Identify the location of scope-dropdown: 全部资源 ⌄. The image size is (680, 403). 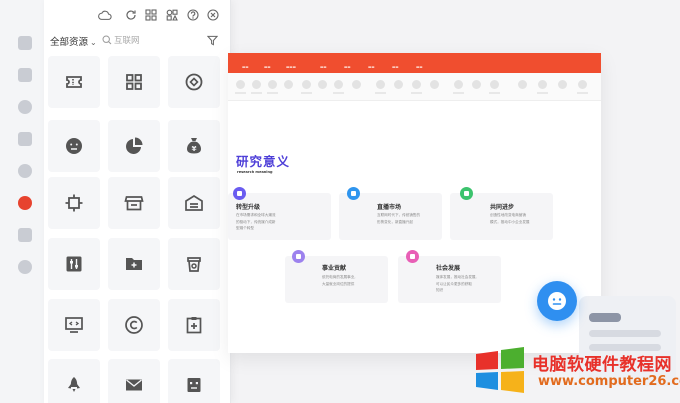
(73, 41).